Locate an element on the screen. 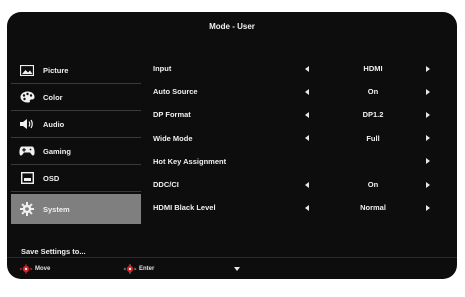 The image size is (465, 297). palette-icon is located at coordinates (27, 97).